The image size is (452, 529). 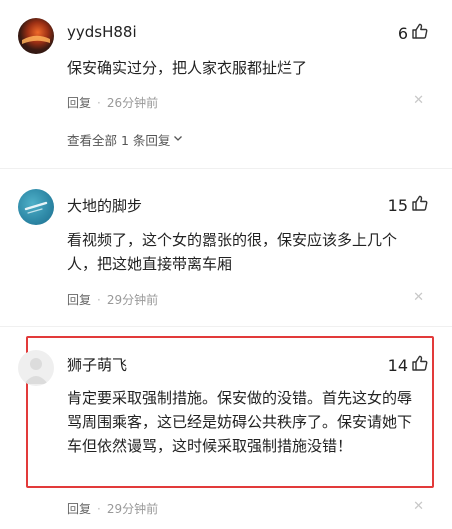 I want to click on username: 大地的脚步, so click(x=104, y=205).